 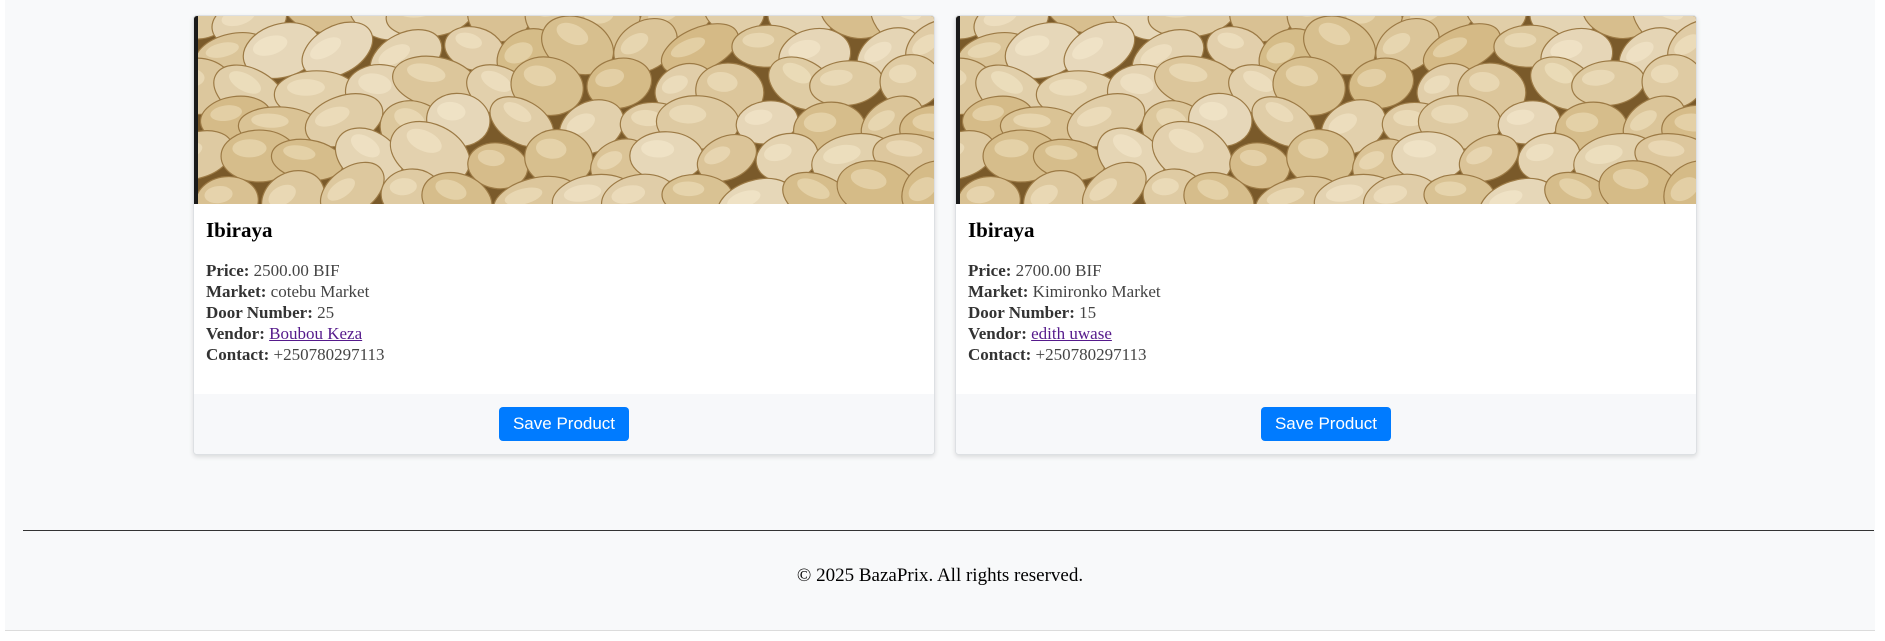 I want to click on vendor-link: edith uwase, so click(x=1071, y=333).